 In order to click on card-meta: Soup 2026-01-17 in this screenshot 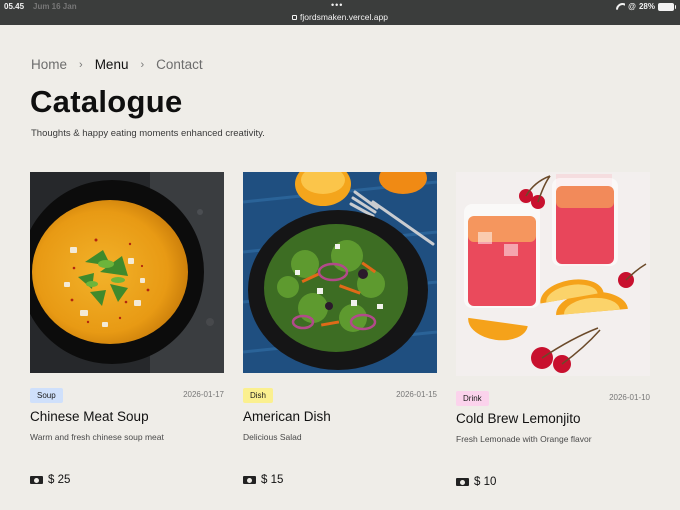, I will do `click(127, 395)`.